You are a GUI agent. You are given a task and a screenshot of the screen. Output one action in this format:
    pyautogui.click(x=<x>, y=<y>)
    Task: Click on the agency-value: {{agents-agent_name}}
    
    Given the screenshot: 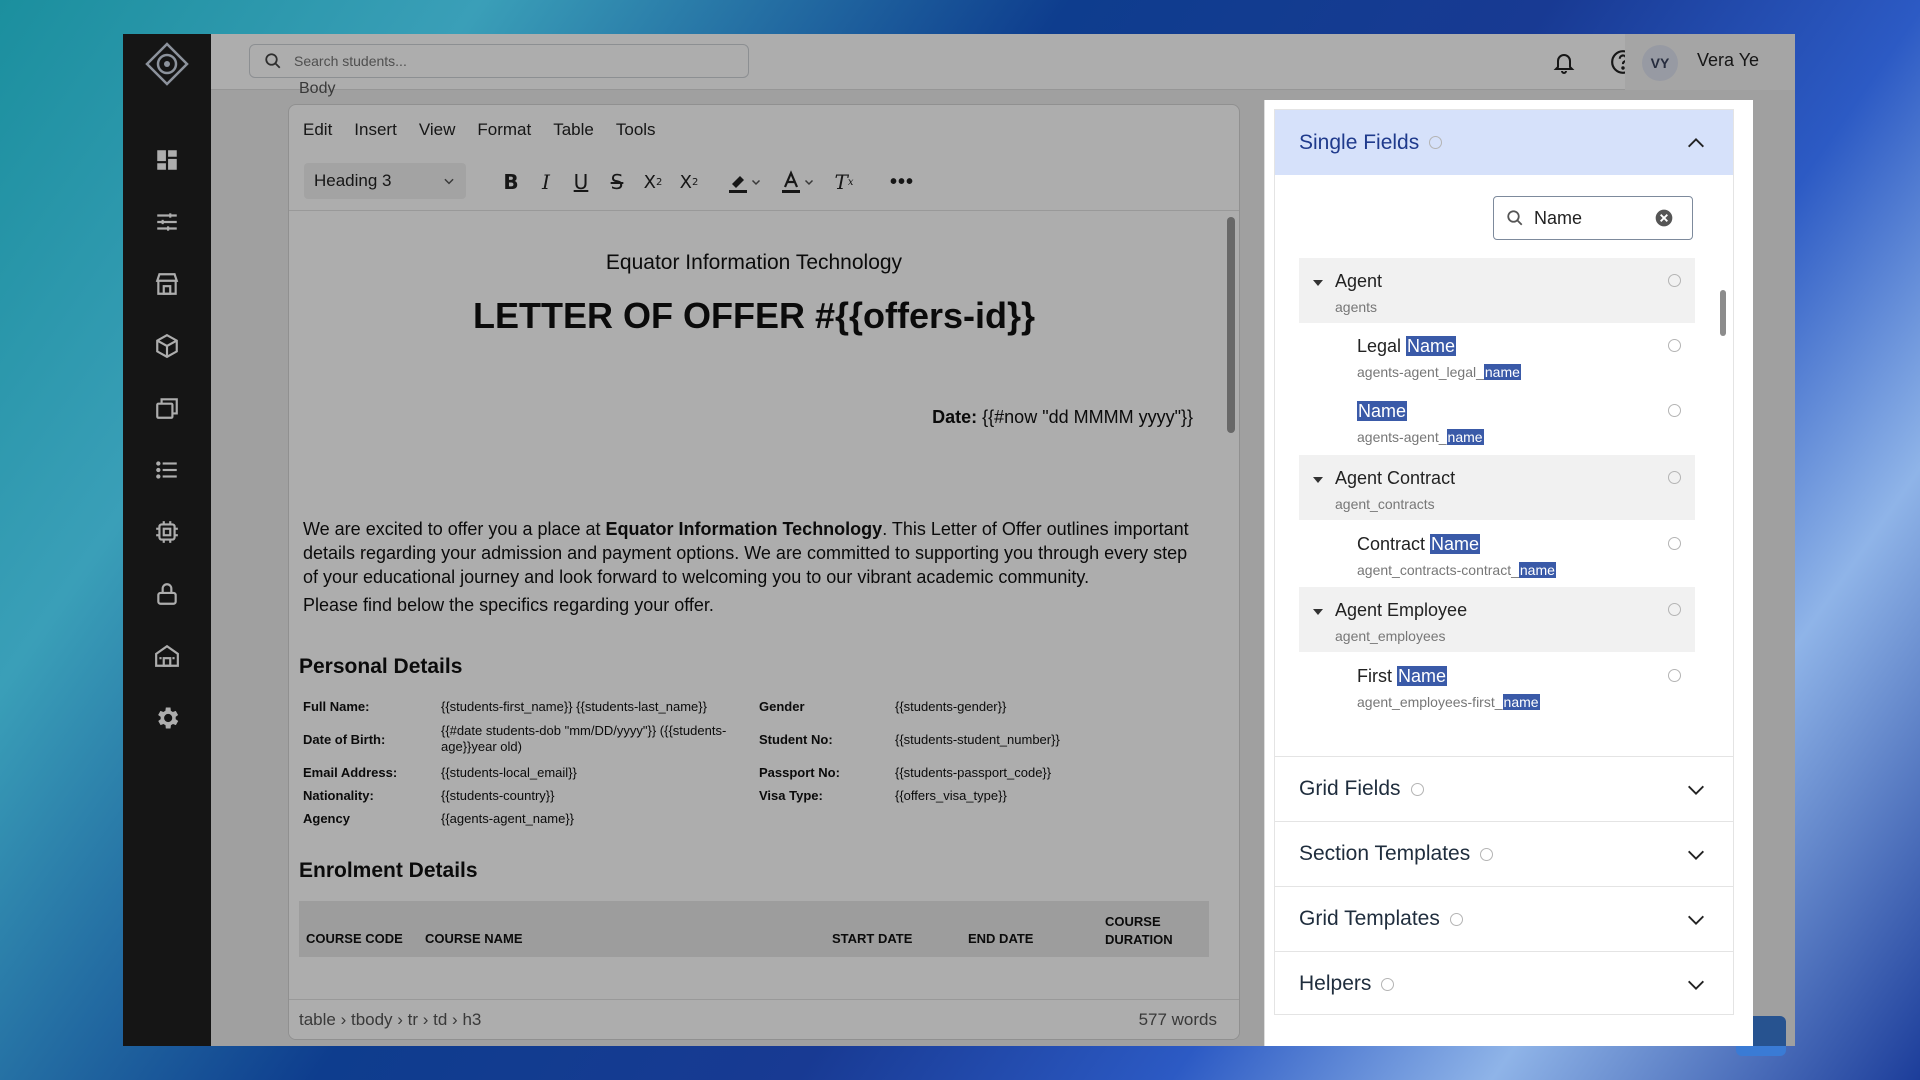 What is the action you would take?
    pyautogui.click(x=508, y=818)
    